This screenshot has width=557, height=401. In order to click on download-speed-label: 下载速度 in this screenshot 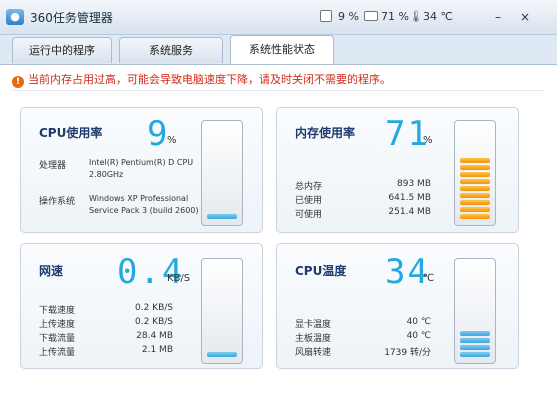, I will do `click(57, 311)`.